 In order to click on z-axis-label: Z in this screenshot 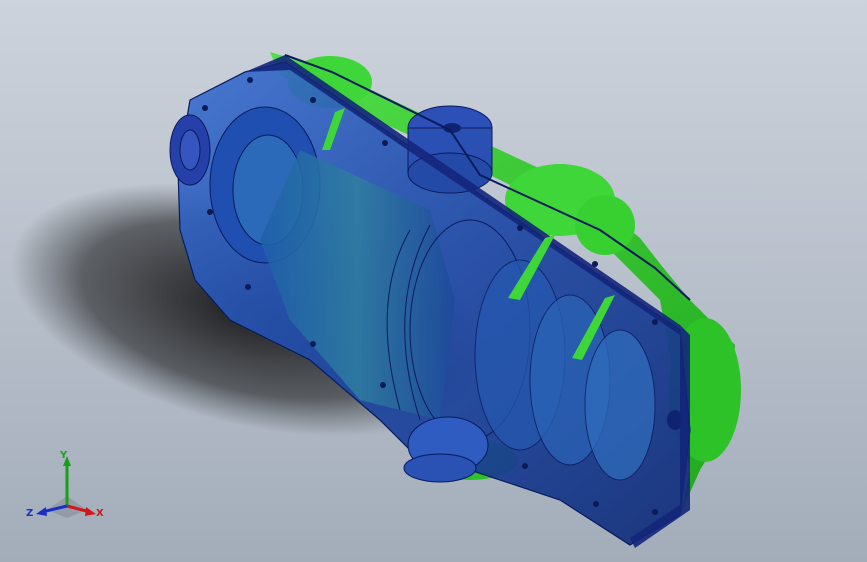, I will do `click(29, 513)`.